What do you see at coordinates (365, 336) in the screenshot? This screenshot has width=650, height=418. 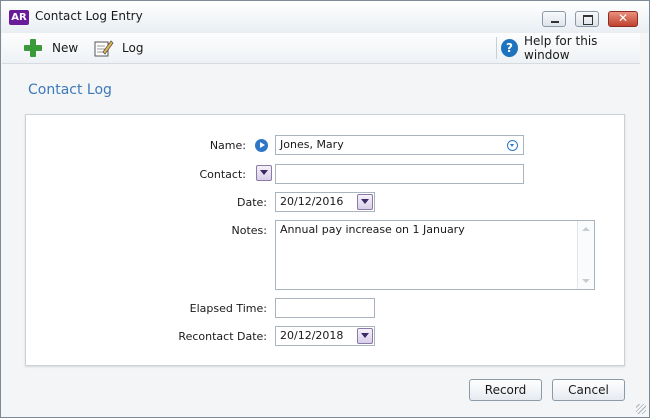 I see `recontact-date-dropdown-button` at bounding box center [365, 336].